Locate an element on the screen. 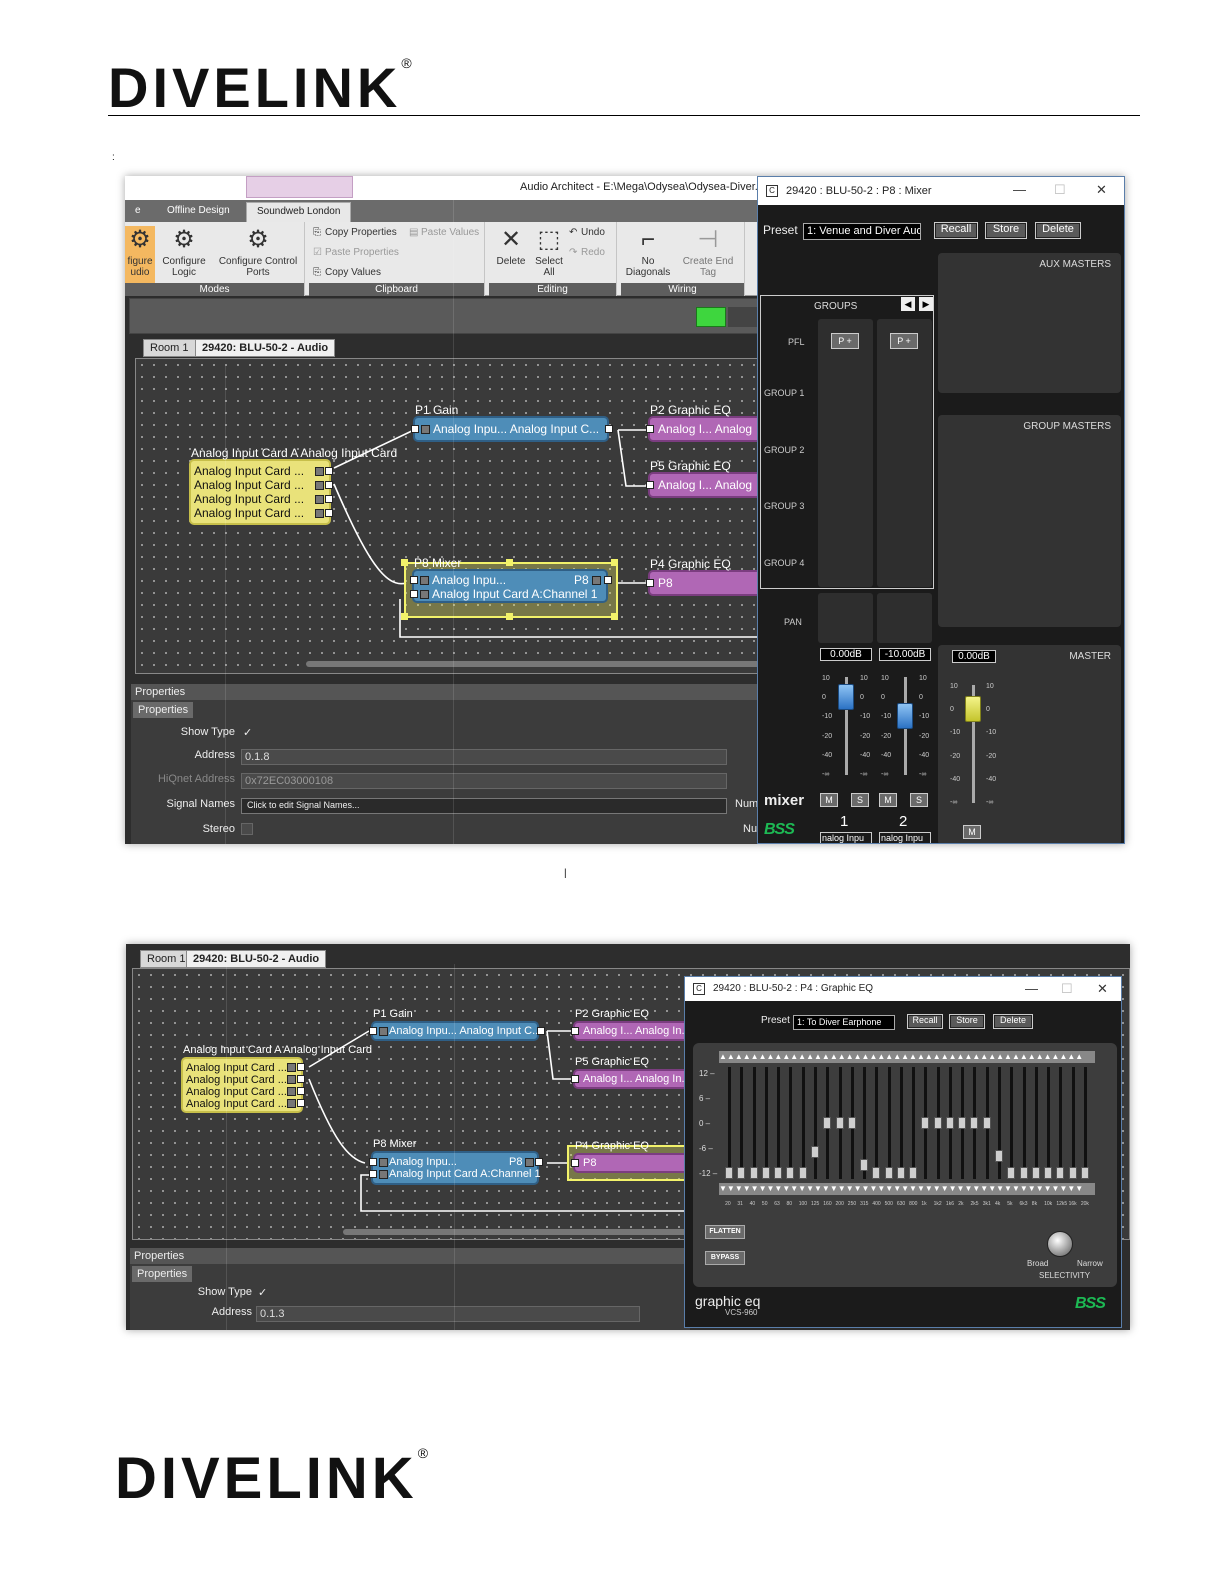 The image size is (1225, 1585). address-field: 0.1.3 is located at coordinates (448, 1314).